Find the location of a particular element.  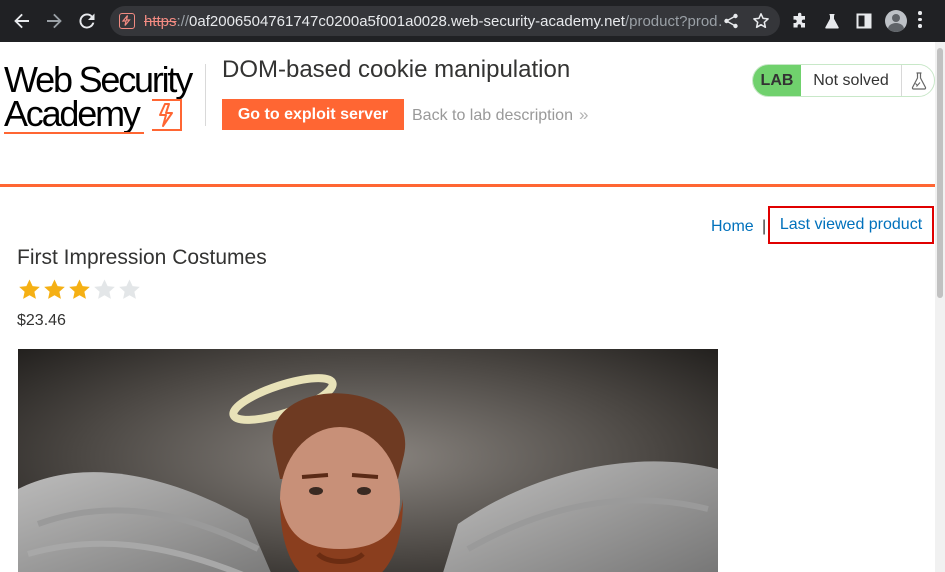

top-navigation: Home | Last viewed product is located at coordinates (467, 225).